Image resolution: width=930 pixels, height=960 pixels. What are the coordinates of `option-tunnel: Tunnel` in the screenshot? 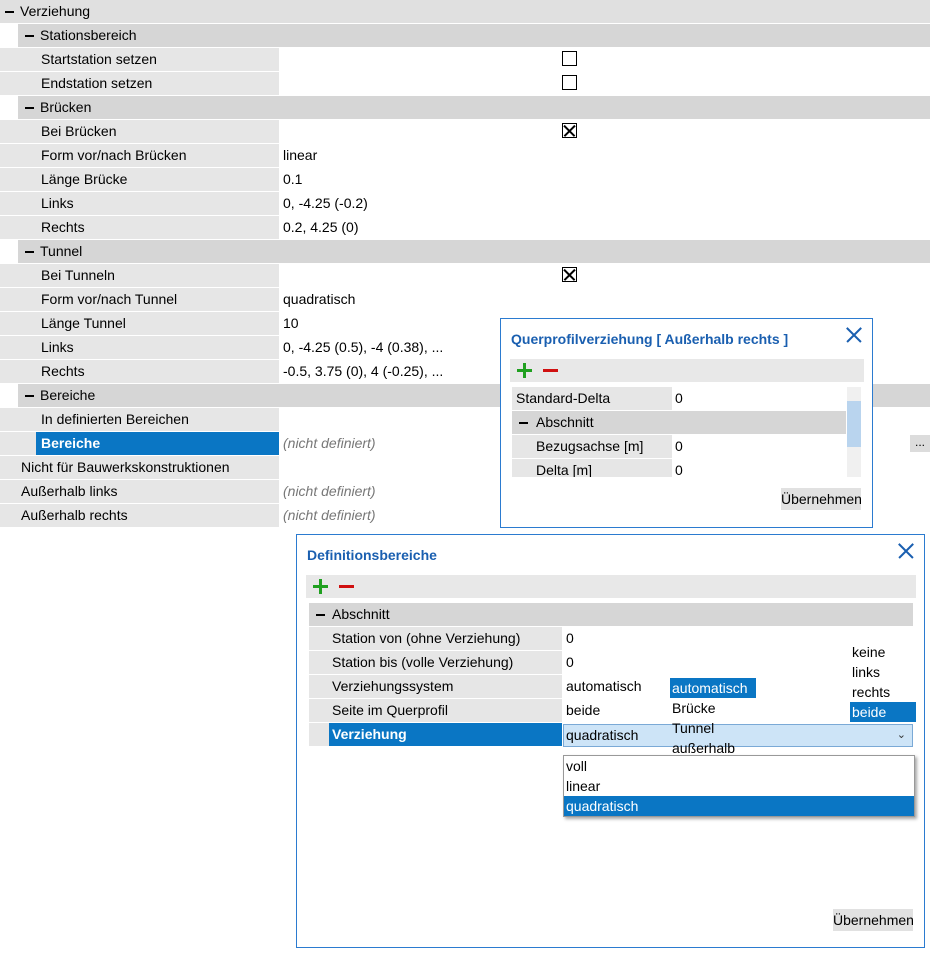 It's located at (715, 728).